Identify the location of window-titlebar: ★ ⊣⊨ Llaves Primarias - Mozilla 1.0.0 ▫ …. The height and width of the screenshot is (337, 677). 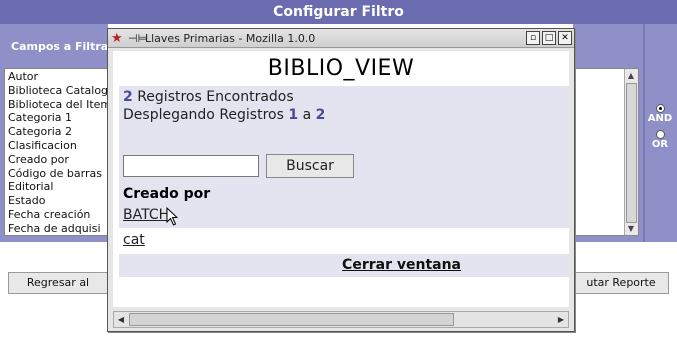
(341, 38).